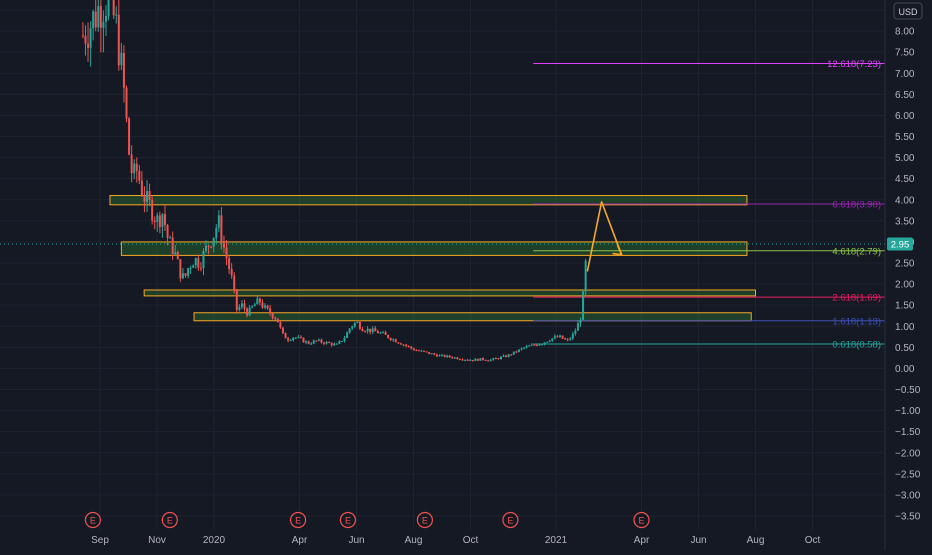 The image size is (932, 555). Describe the element at coordinates (905, 348) in the screenshot. I see `y-tick-label: 0.50` at that location.